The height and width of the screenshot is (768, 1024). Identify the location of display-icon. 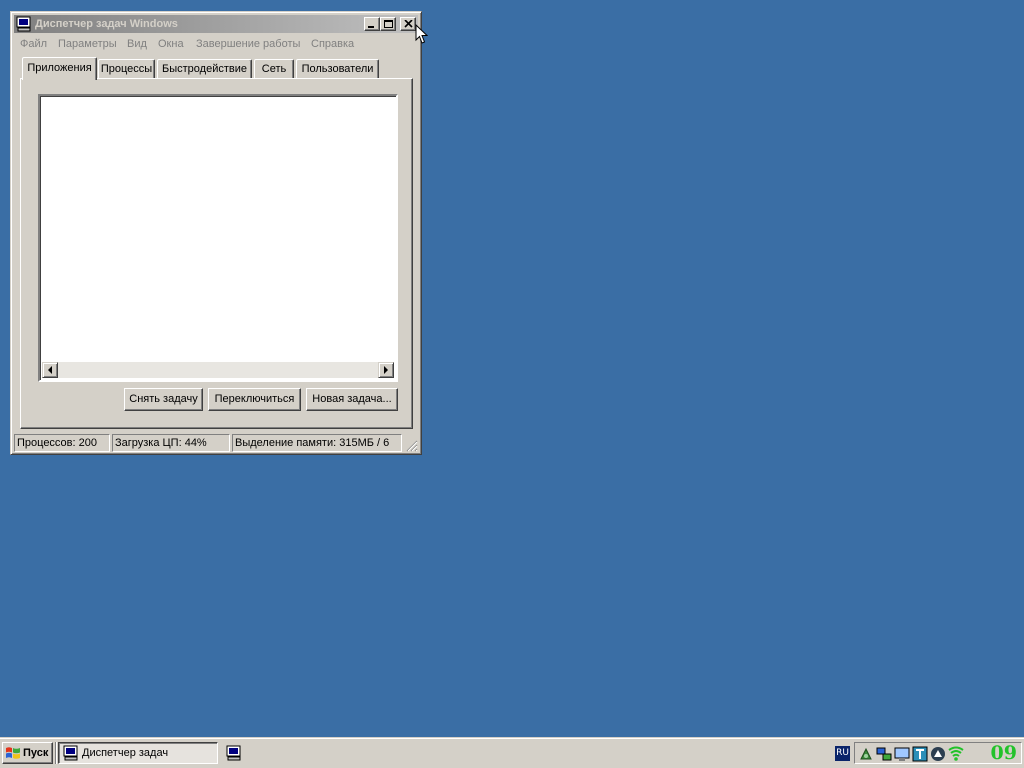
(902, 754).